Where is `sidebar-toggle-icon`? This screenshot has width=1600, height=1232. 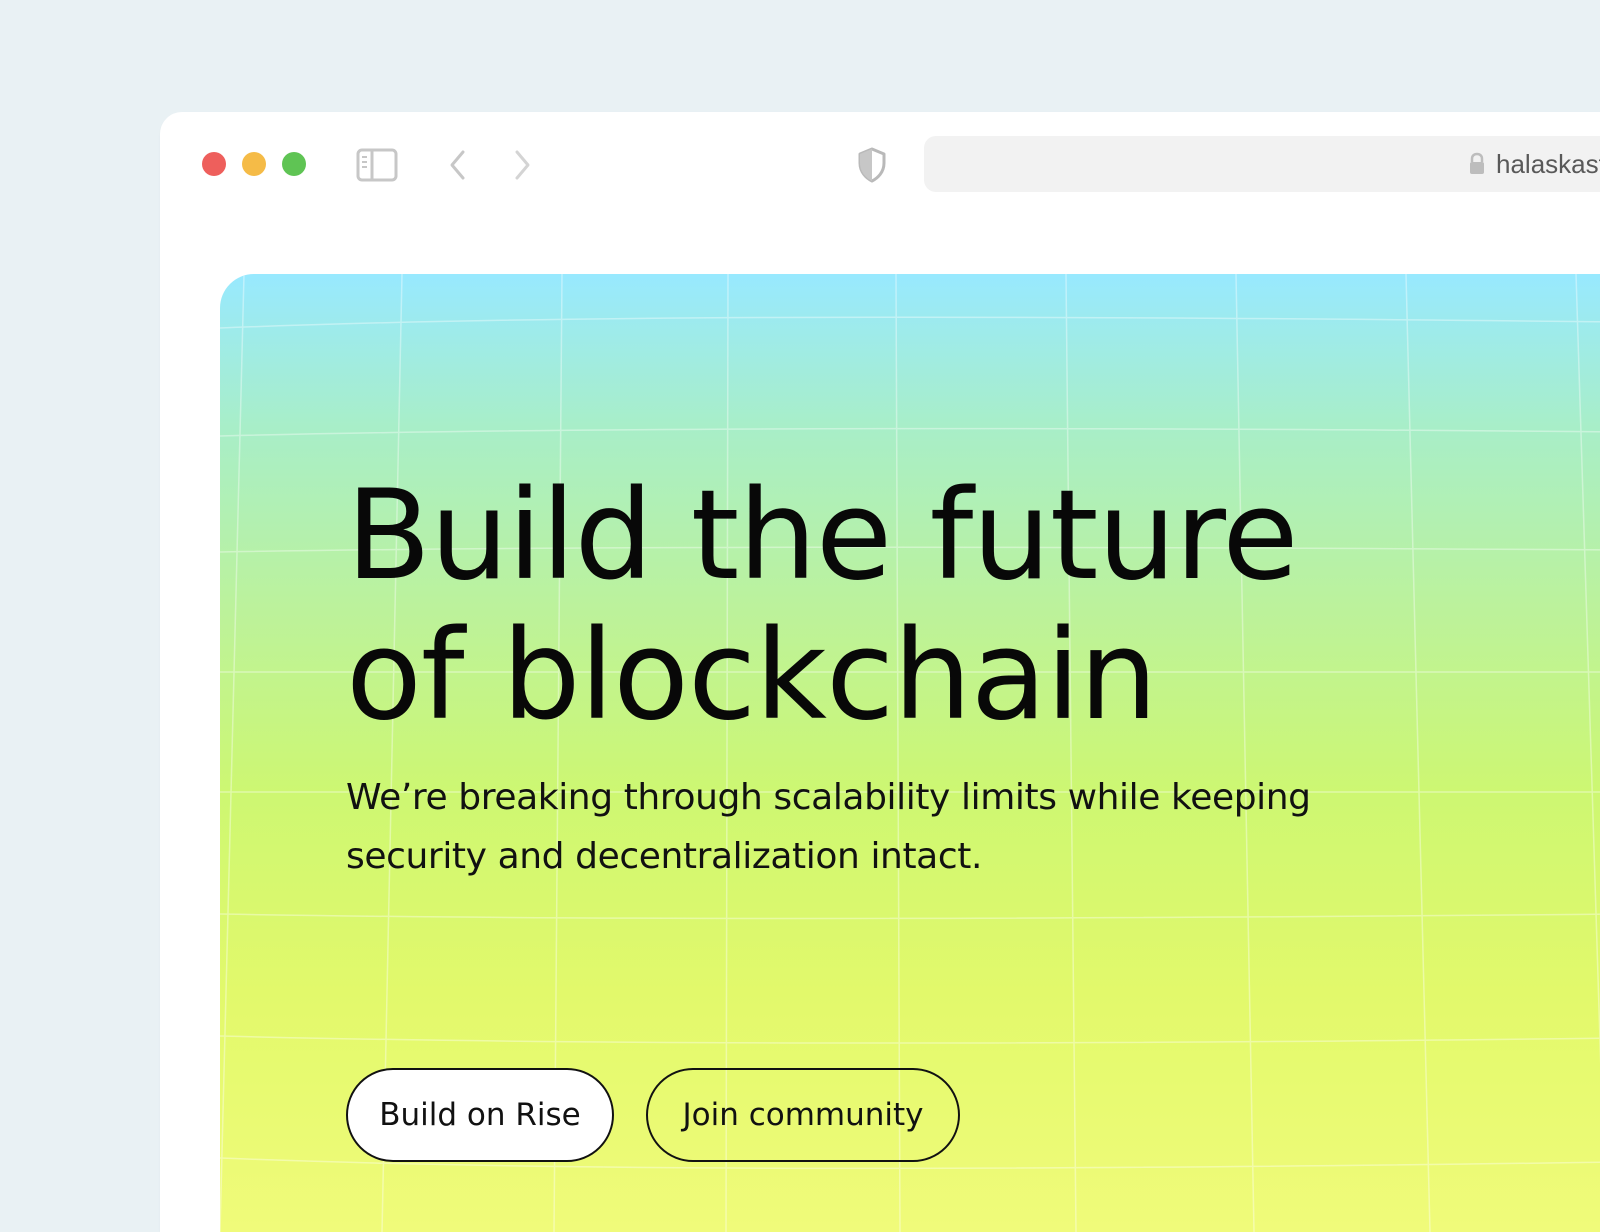 sidebar-toggle-icon is located at coordinates (377, 165).